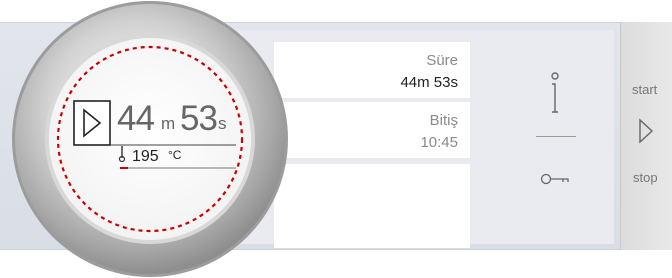 The width and height of the screenshot is (672, 278). I want to click on play-button, so click(92, 123).